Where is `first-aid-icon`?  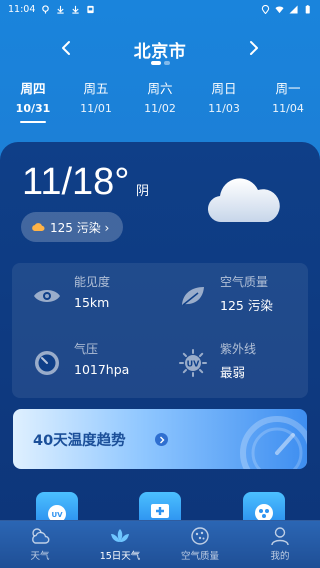 first-aid-icon is located at coordinates (160, 511).